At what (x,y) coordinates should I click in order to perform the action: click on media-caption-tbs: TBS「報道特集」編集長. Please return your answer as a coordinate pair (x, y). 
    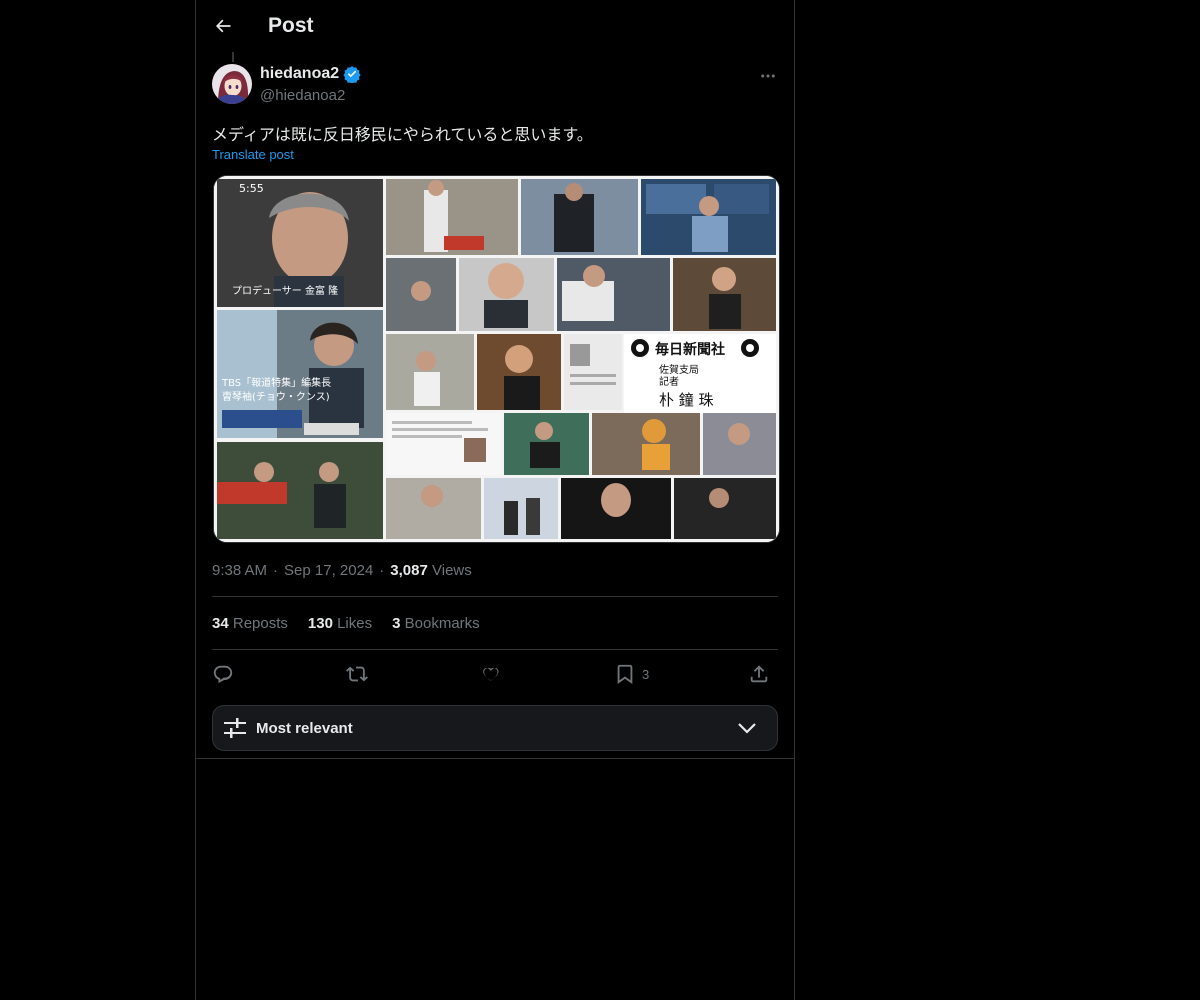
    Looking at the image, I should click on (276, 382).